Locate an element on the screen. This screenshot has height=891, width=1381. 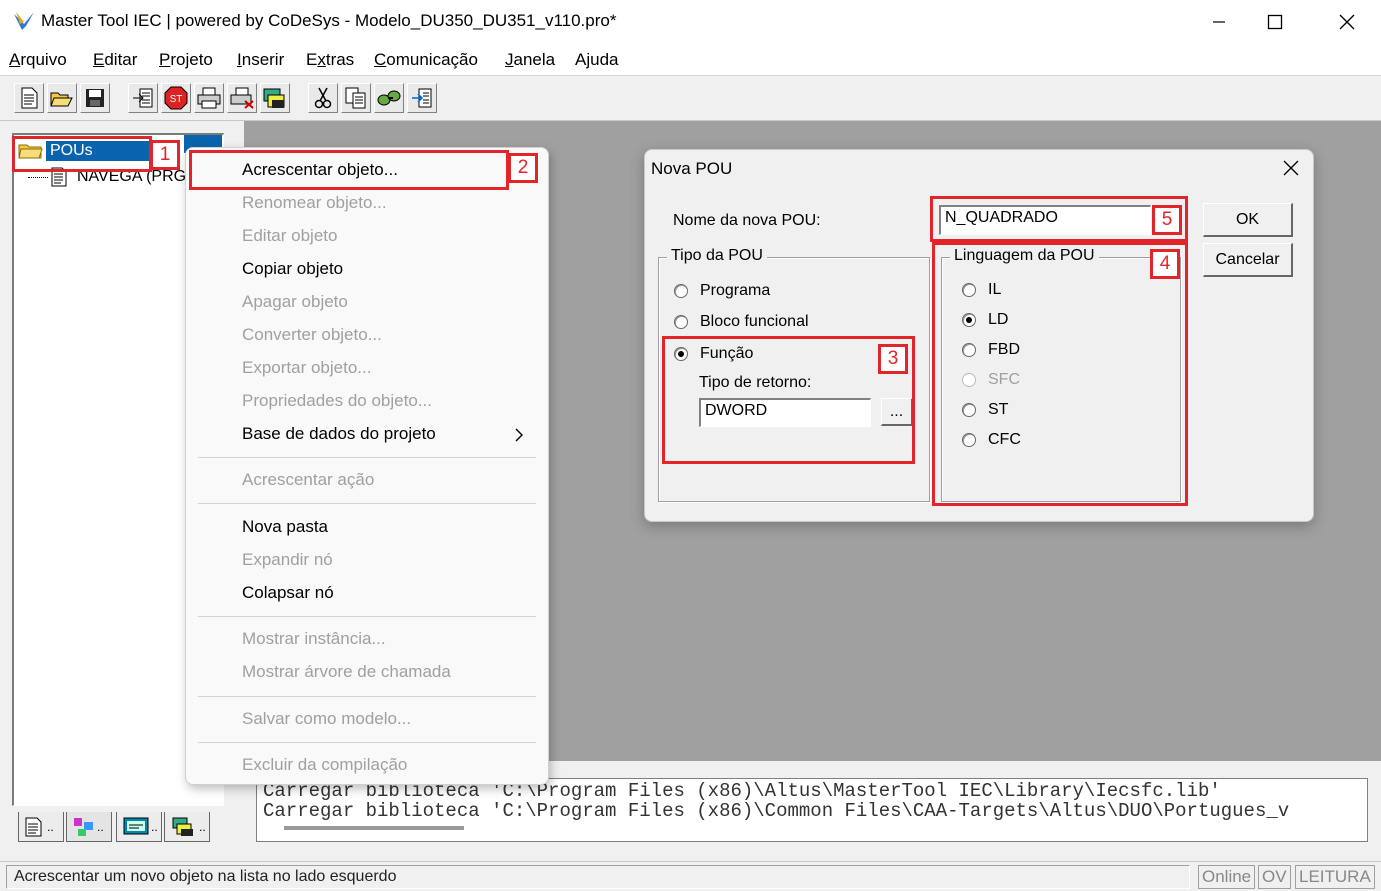
menu-projeto: Projeto is located at coordinates (186, 60).